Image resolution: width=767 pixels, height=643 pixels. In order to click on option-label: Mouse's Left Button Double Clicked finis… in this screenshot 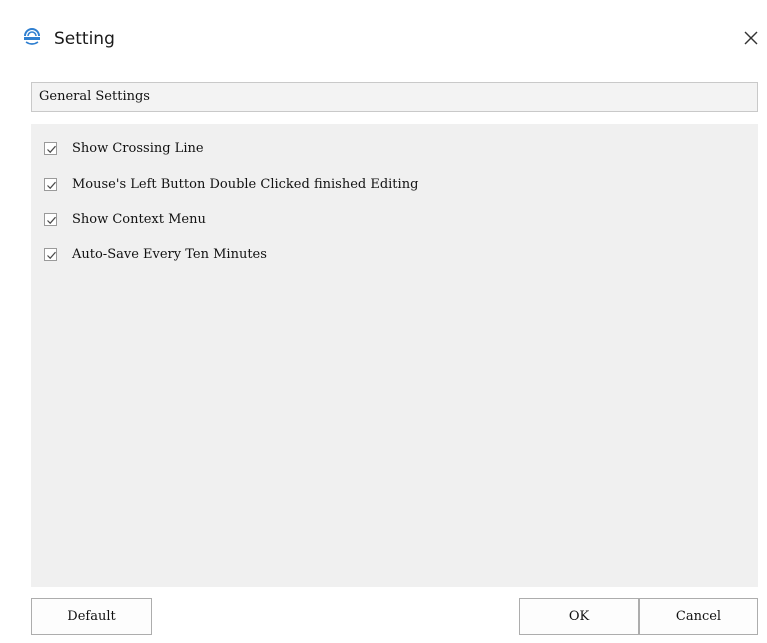, I will do `click(245, 184)`.